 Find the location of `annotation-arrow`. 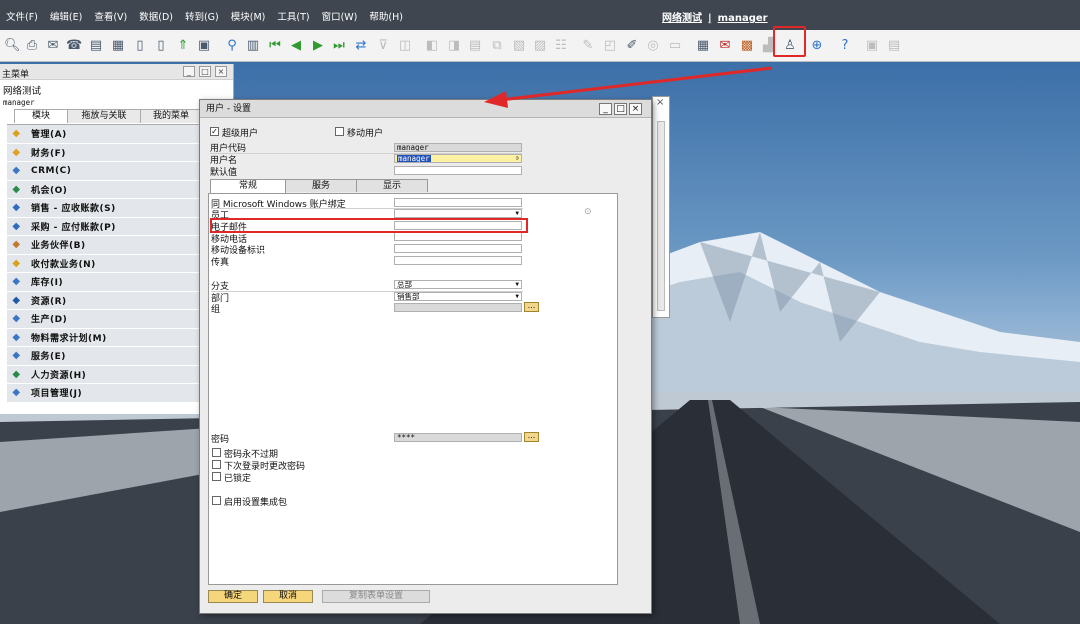

annotation-arrow is located at coordinates (628, 87).